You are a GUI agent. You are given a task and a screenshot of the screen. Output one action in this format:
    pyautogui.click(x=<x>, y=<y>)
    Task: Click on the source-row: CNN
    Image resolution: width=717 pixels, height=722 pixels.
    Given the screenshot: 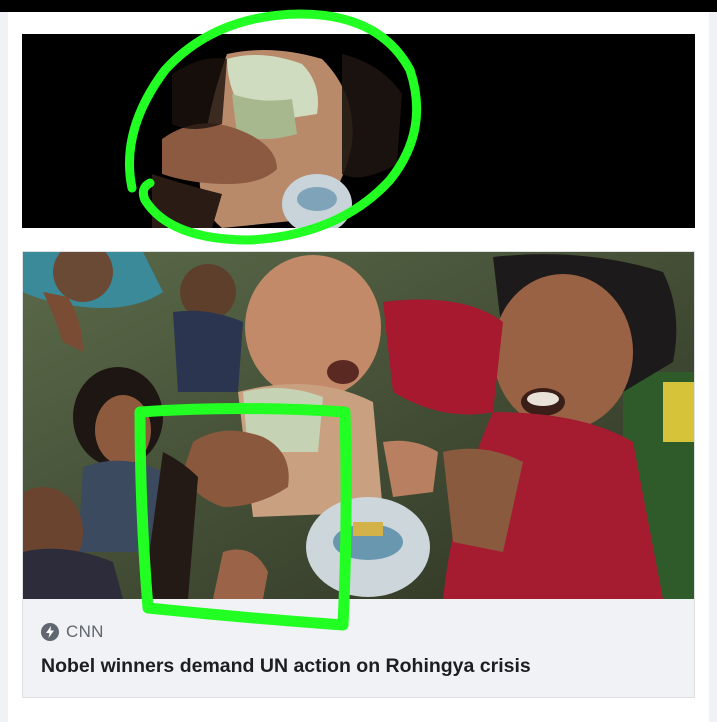 What is the action you would take?
    pyautogui.click(x=359, y=632)
    